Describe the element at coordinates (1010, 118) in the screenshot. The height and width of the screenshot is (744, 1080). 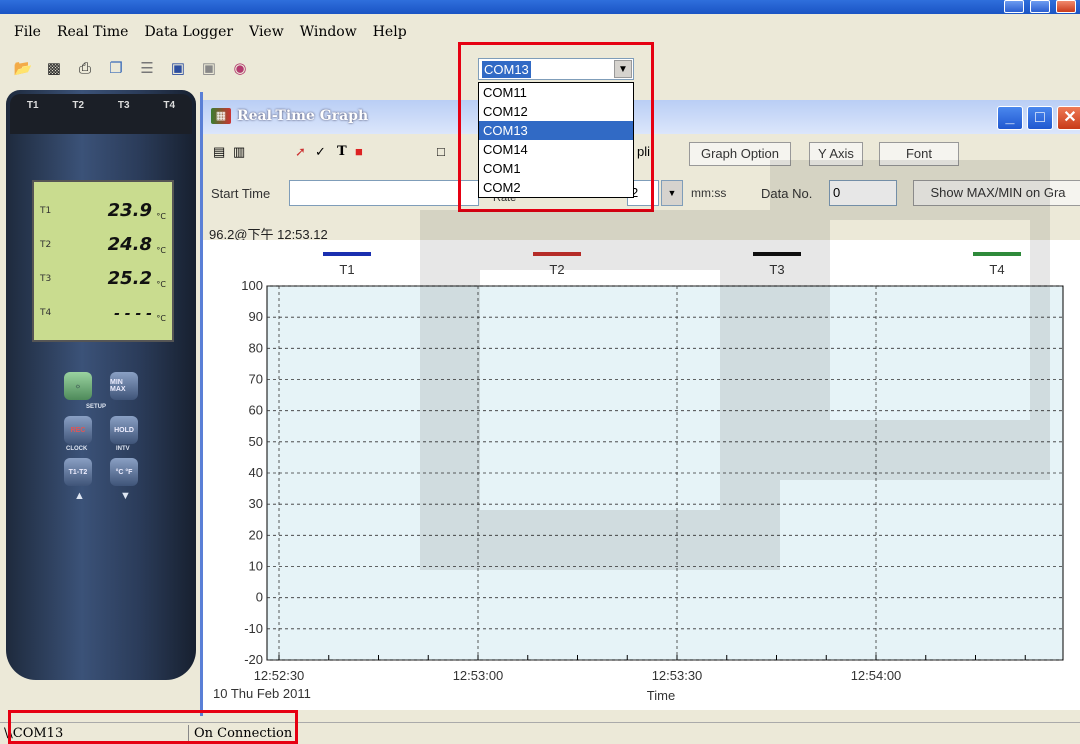
I see `minimize-icon: _` at that location.